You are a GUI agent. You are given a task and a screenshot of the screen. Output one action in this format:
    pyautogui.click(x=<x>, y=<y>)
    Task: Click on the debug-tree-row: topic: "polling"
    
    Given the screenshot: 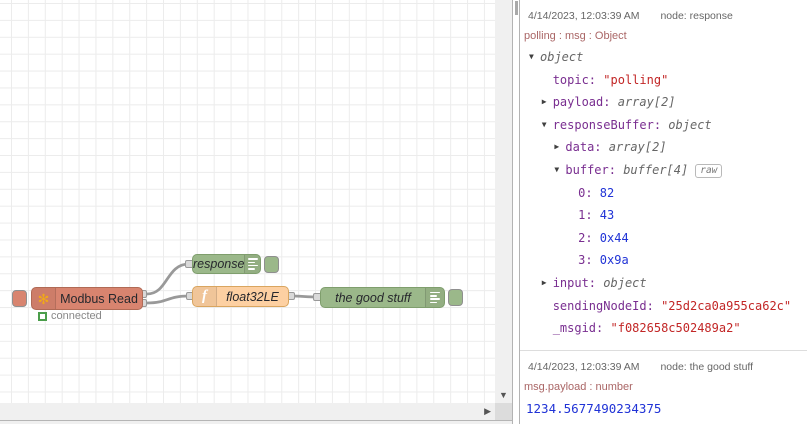 What is the action you would take?
    pyautogui.click(x=663, y=80)
    